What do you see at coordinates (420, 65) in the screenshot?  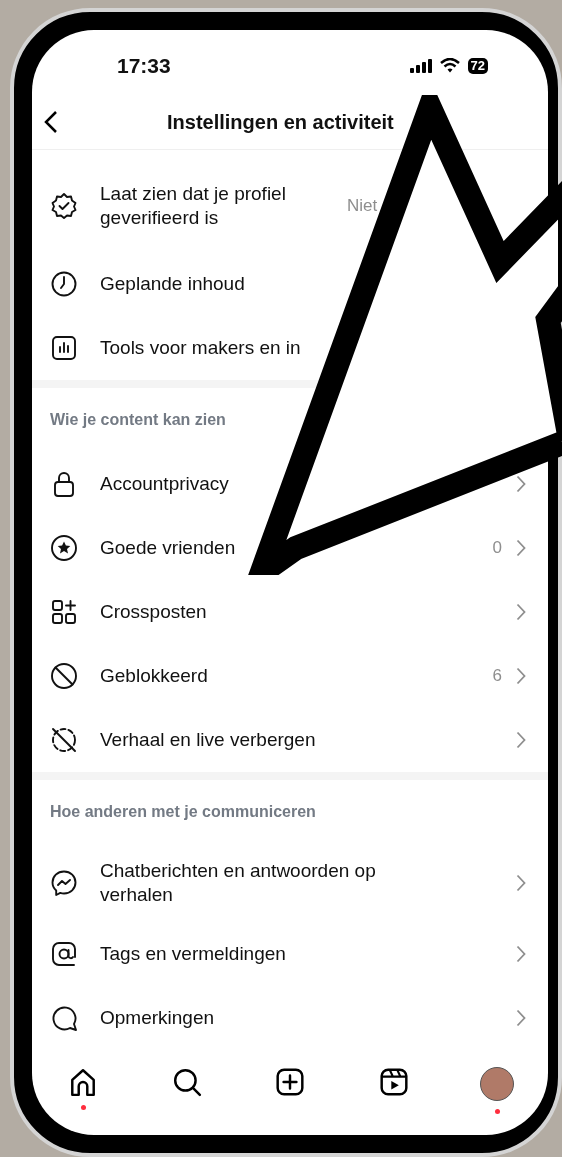 I see `signal-icon` at bounding box center [420, 65].